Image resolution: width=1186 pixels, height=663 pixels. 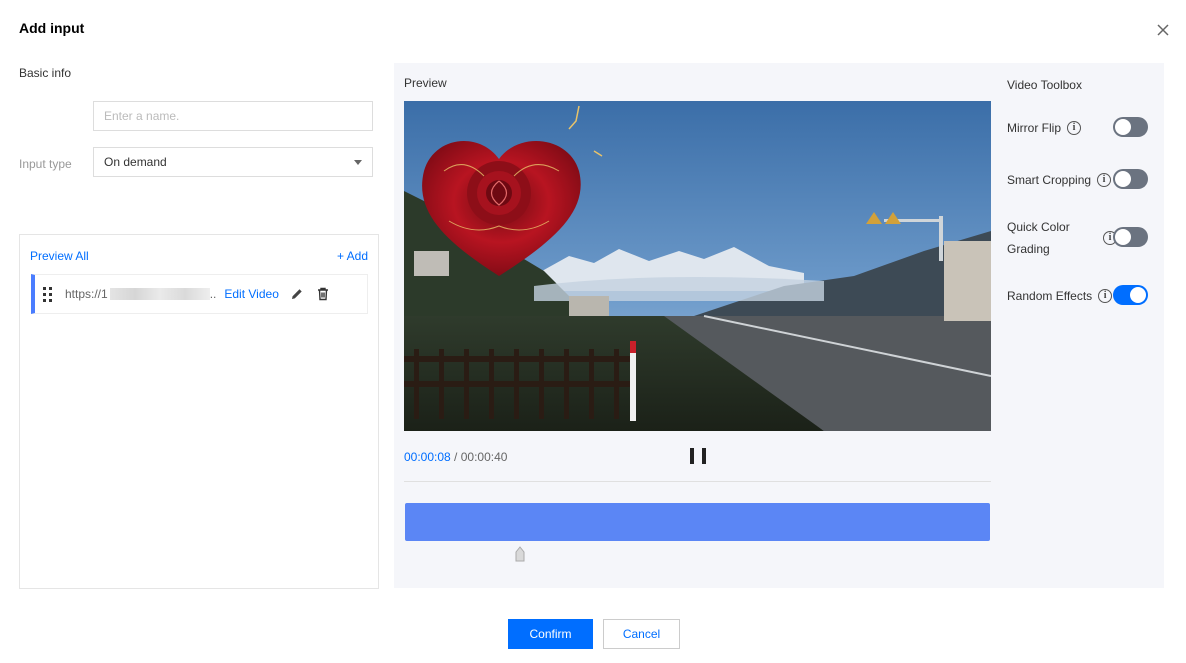 What do you see at coordinates (1044, 85) in the screenshot?
I see `toolbox-title: Video Toolbox` at bounding box center [1044, 85].